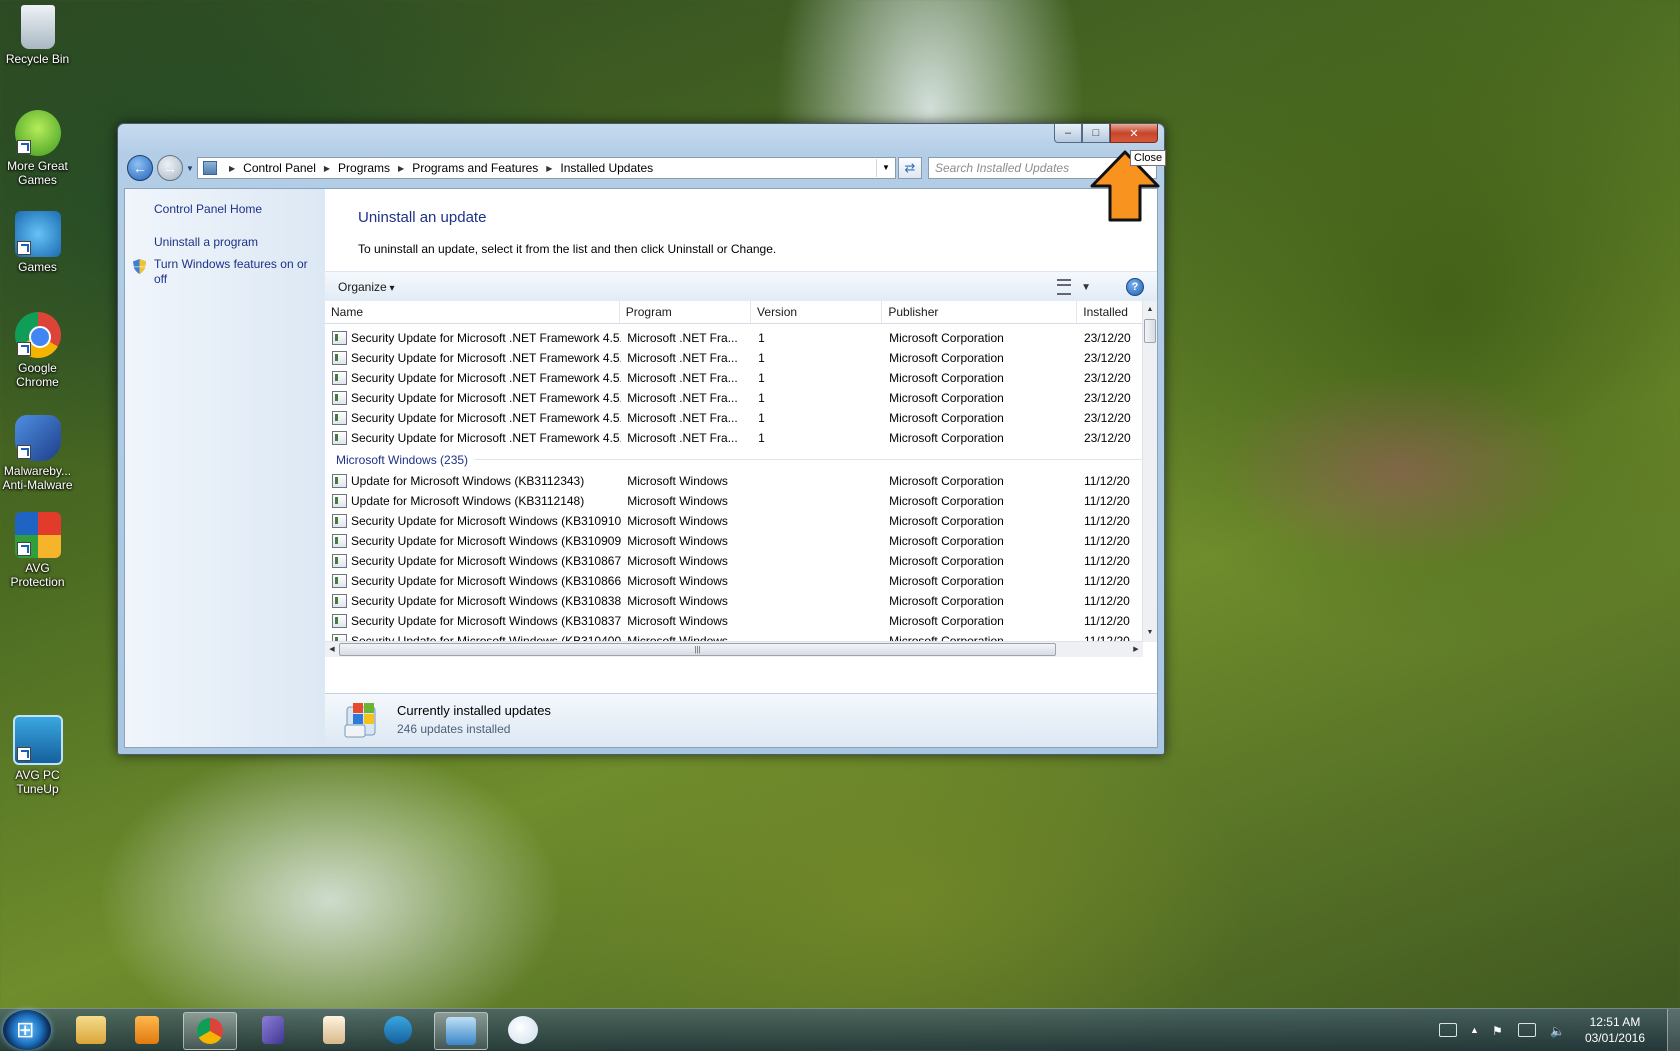 The image size is (1680, 1051). I want to click on horizontal-scrollbar: ◀ ||| ▶, so click(734, 649).